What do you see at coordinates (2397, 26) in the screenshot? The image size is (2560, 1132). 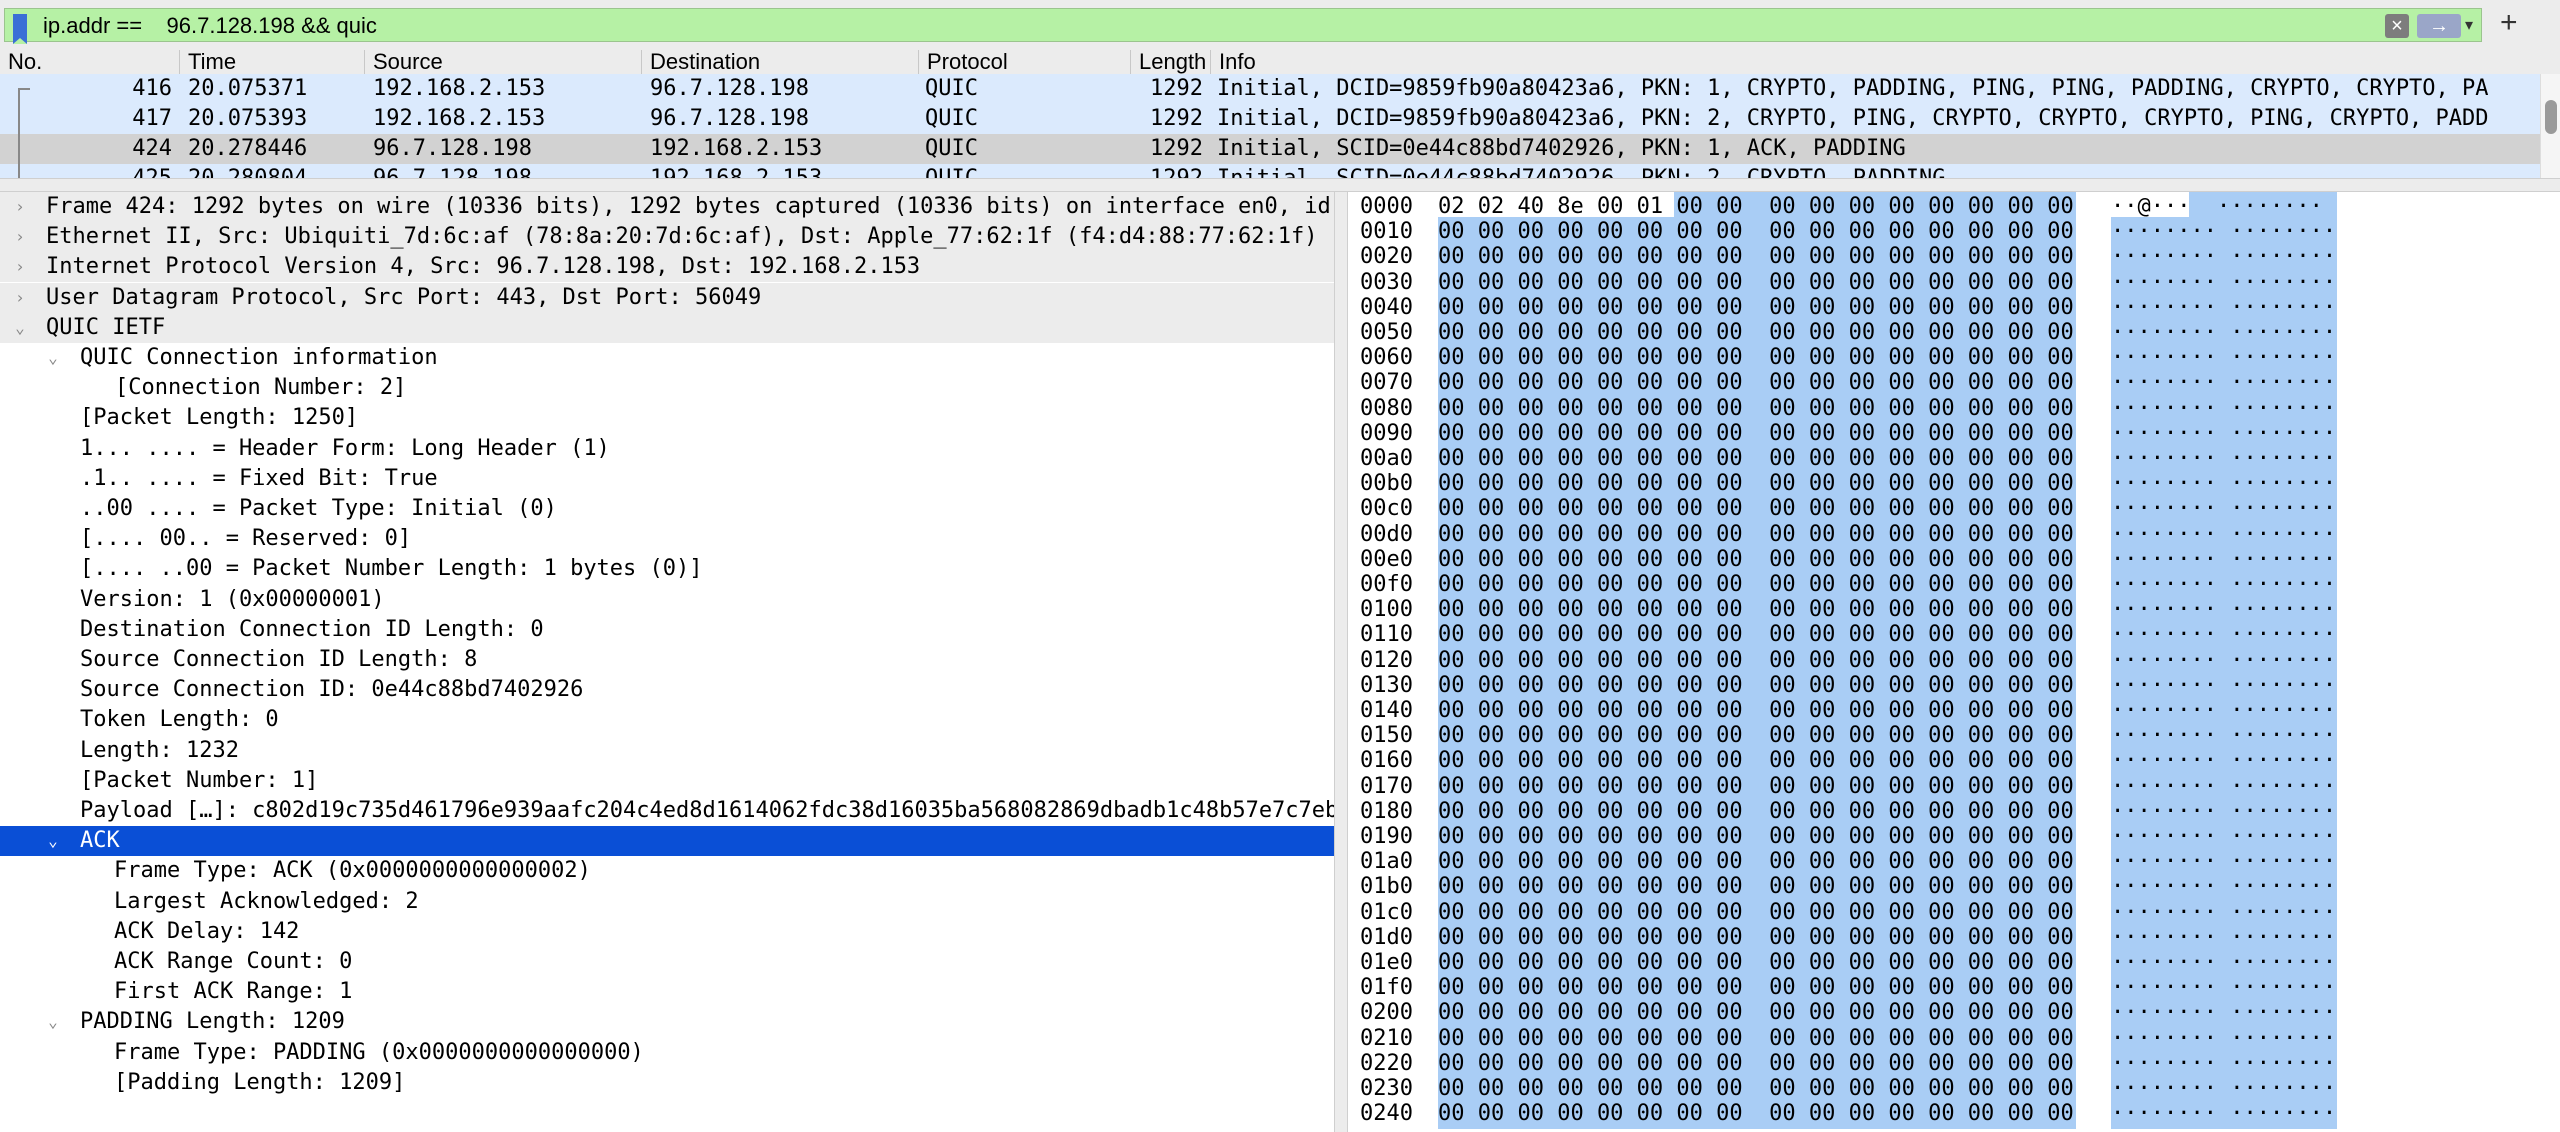 I see `clear-filter-icon: ×` at bounding box center [2397, 26].